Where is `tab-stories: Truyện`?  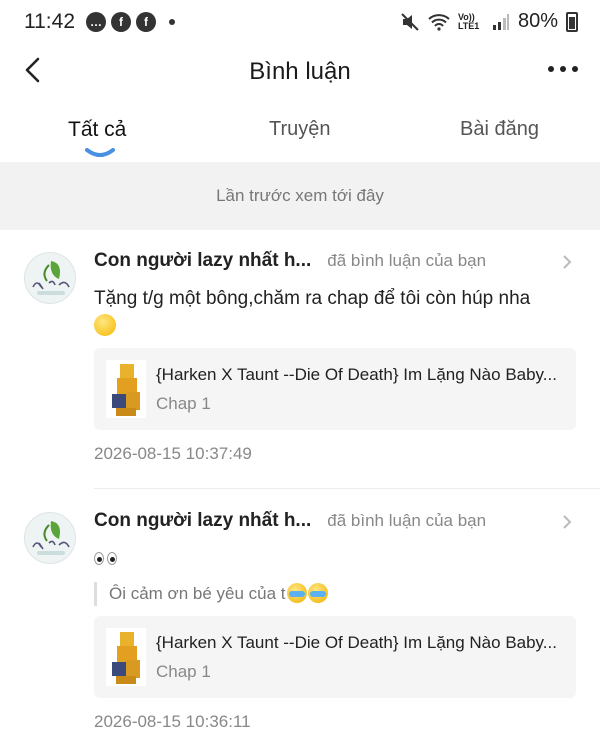 tab-stories: Truyện is located at coordinates (300, 129).